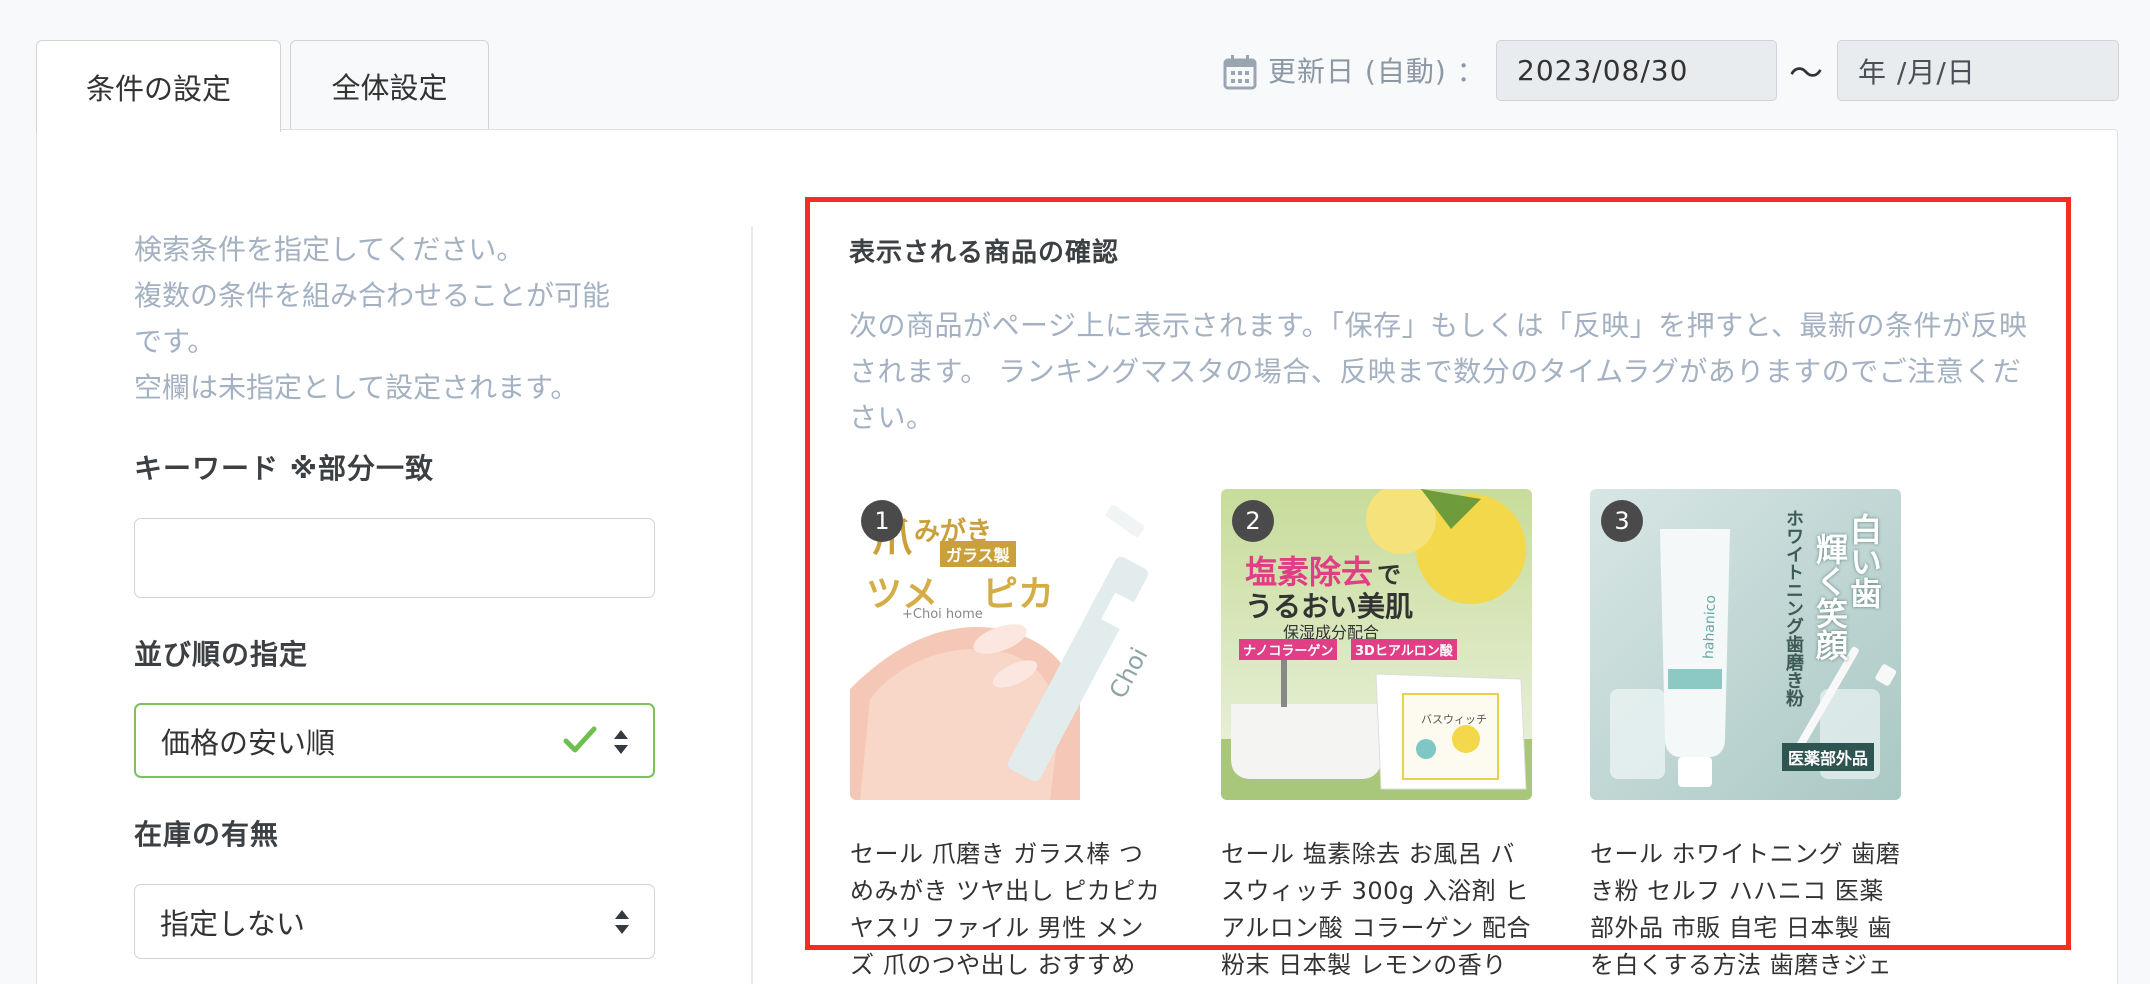  What do you see at coordinates (1622, 521) in the screenshot?
I see `rank-badge: 3` at bounding box center [1622, 521].